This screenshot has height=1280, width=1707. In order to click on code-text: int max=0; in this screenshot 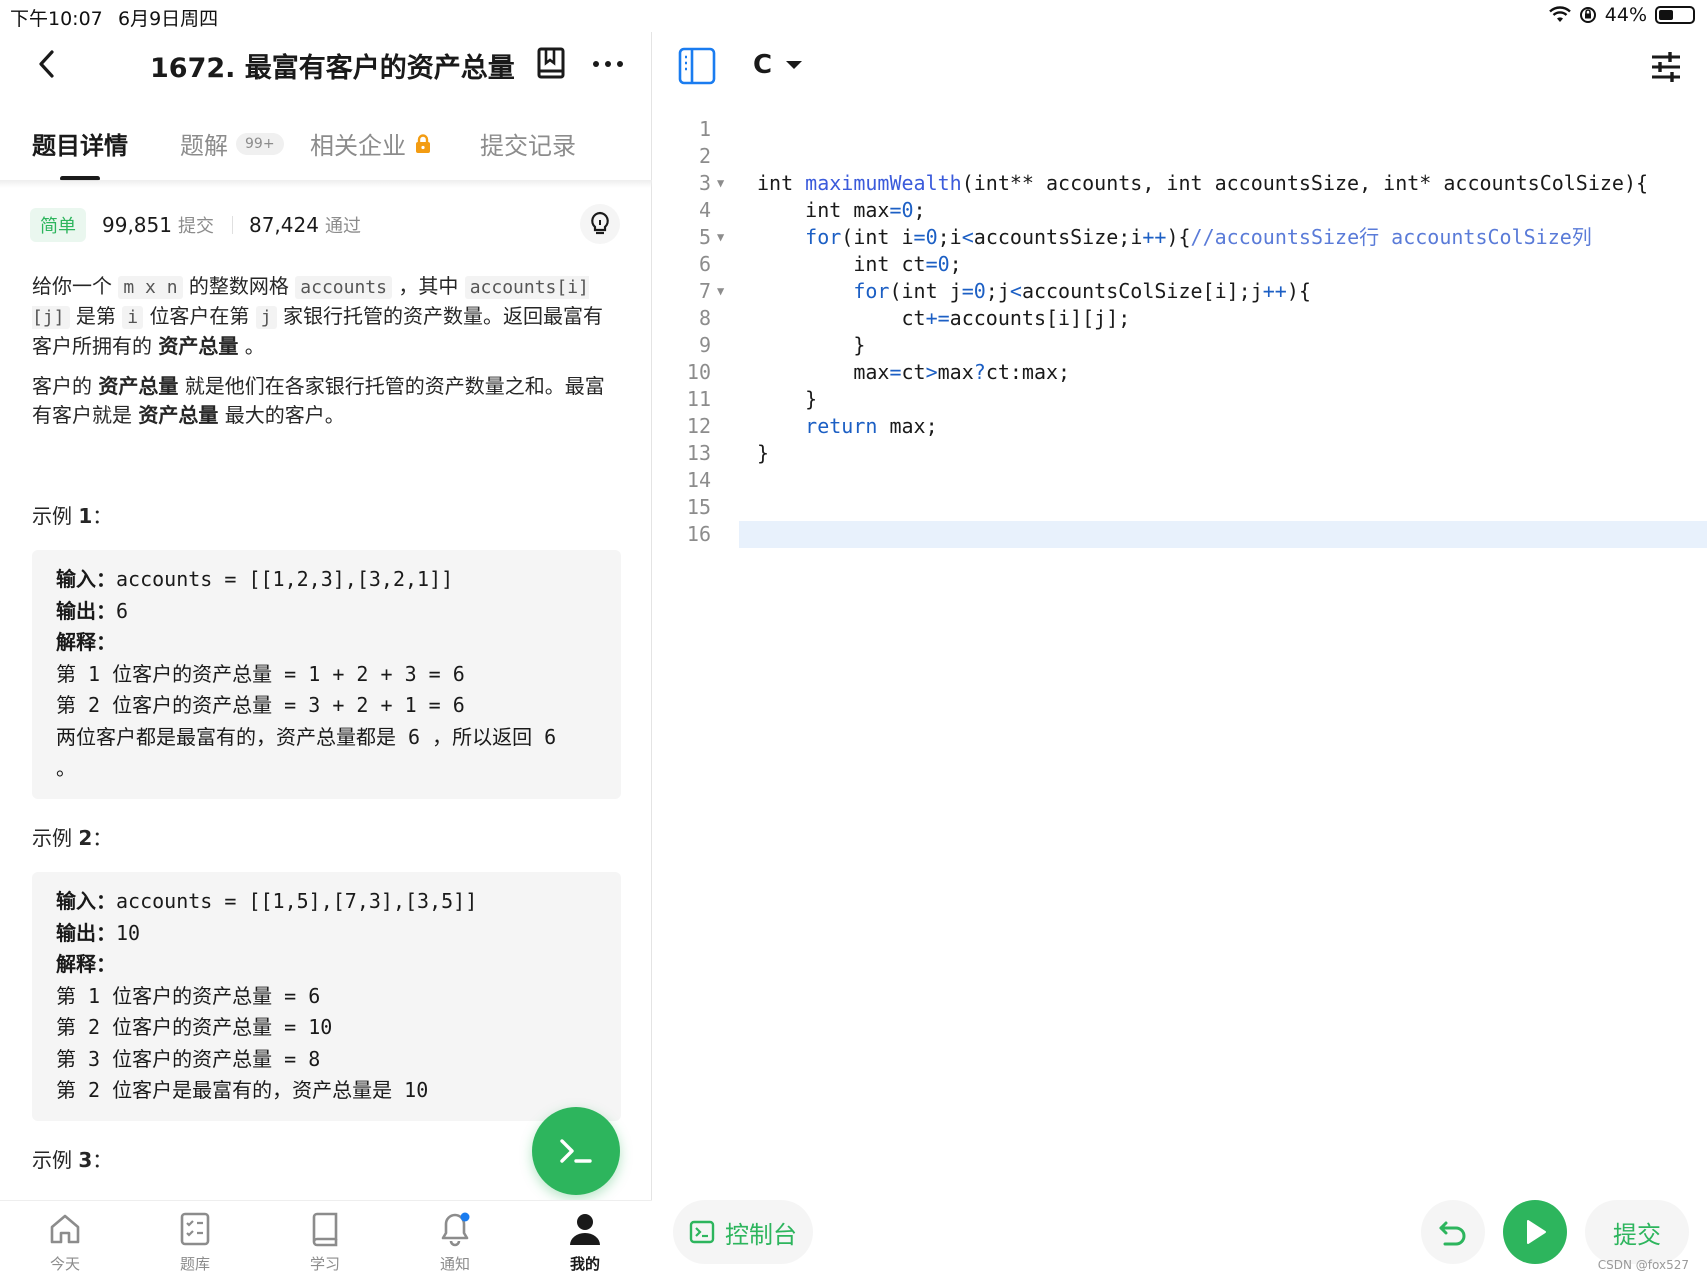, I will do `click(841, 210)`.